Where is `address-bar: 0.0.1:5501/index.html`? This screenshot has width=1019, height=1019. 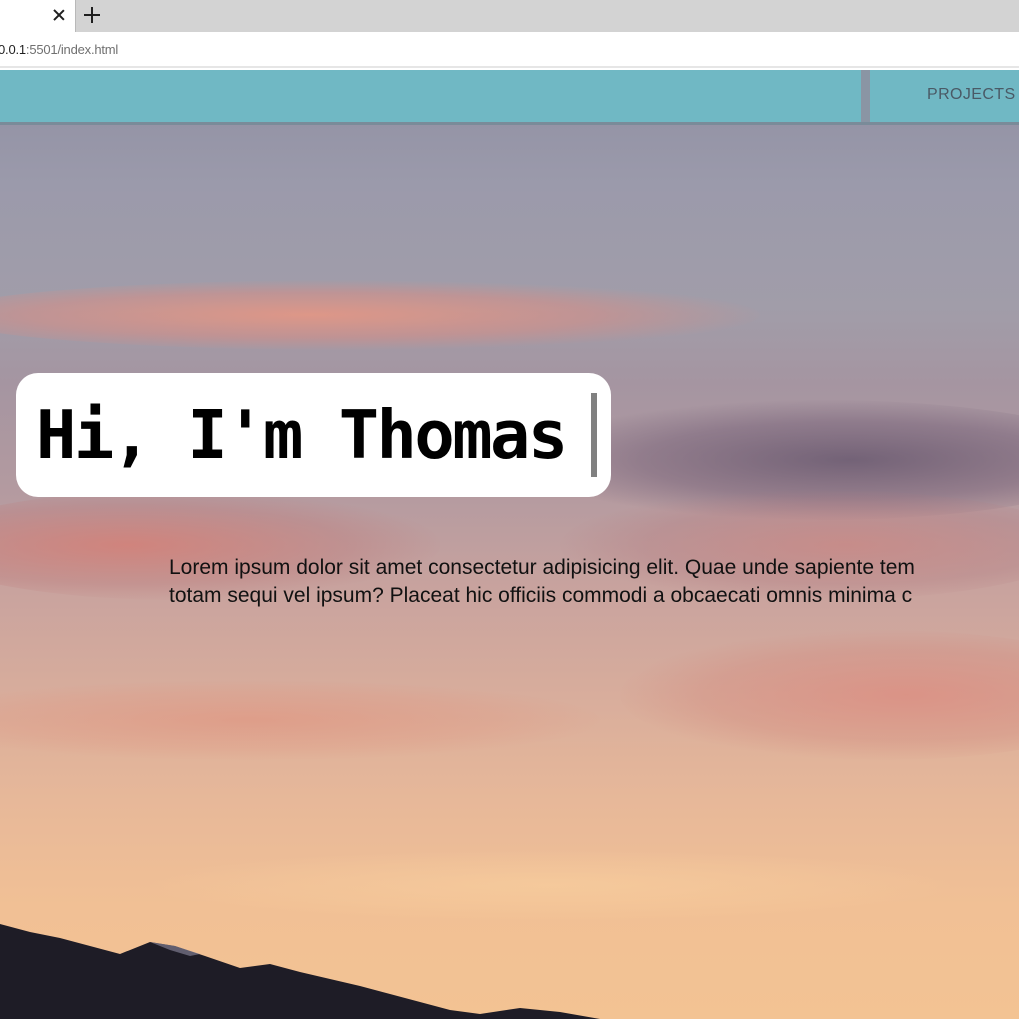 address-bar: 0.0.1:5501/index.html is located at coordinates (509, 50).